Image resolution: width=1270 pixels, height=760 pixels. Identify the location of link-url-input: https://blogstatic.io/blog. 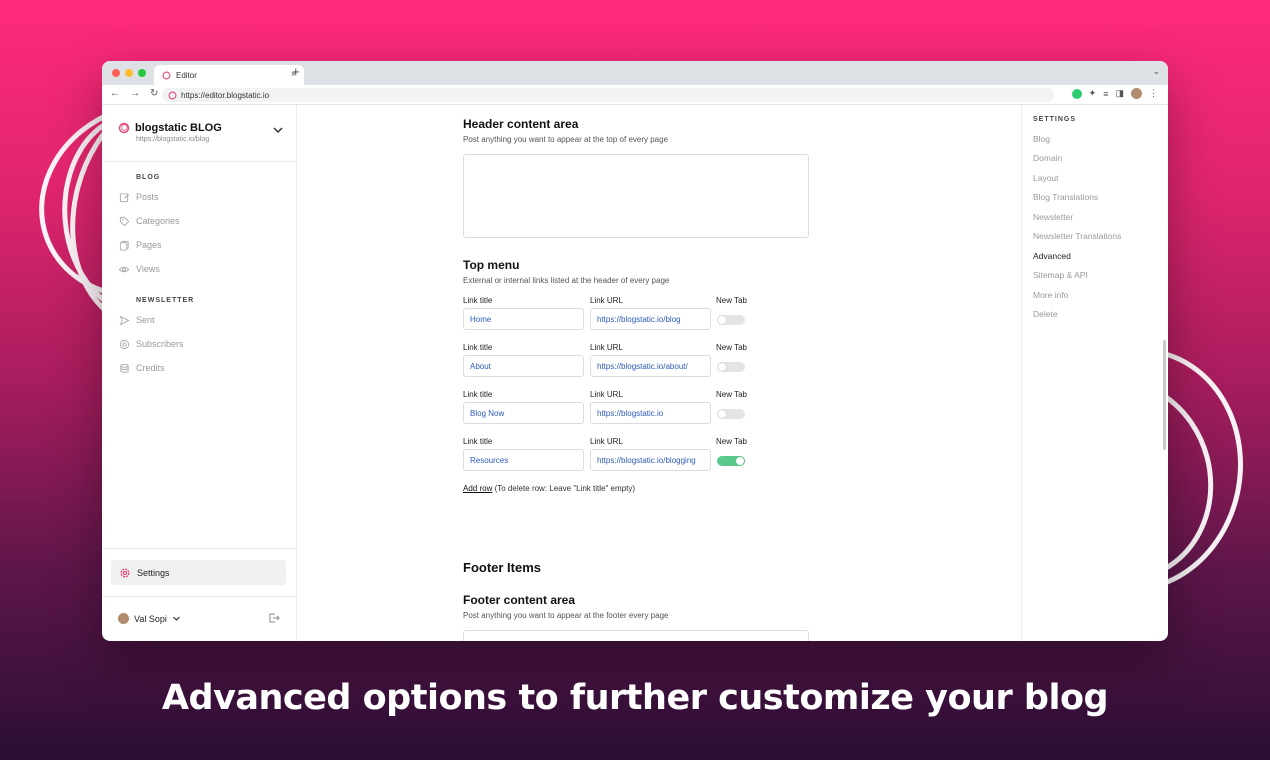
(650, 319).